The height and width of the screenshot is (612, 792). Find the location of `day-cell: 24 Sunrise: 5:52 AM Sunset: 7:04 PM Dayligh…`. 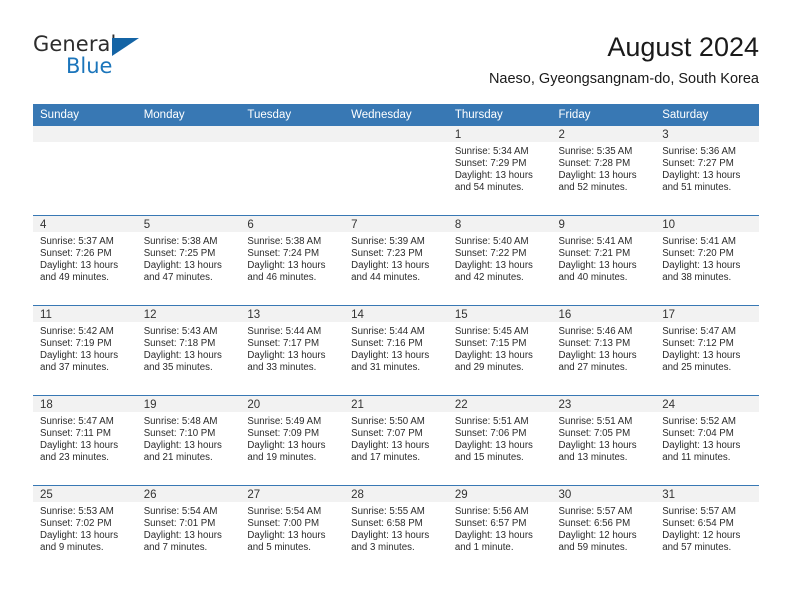

day-cell: 24 Sunrise: 5:52 AM Sunset: 7:04 PM Dayligh… is located at coordinates (707, 440).